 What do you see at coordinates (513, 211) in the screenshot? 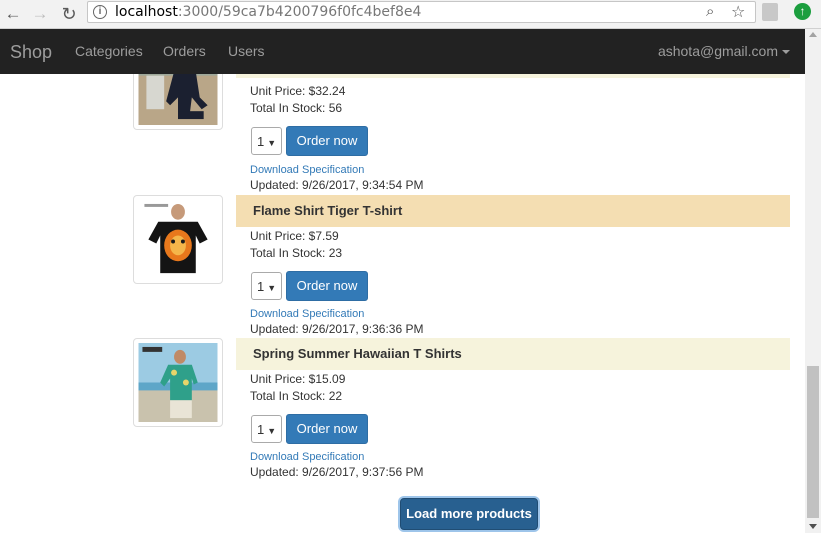
I see `product-title-bar: Flame Shirt Tiger T-shirt` at bounding box center [513, 211].